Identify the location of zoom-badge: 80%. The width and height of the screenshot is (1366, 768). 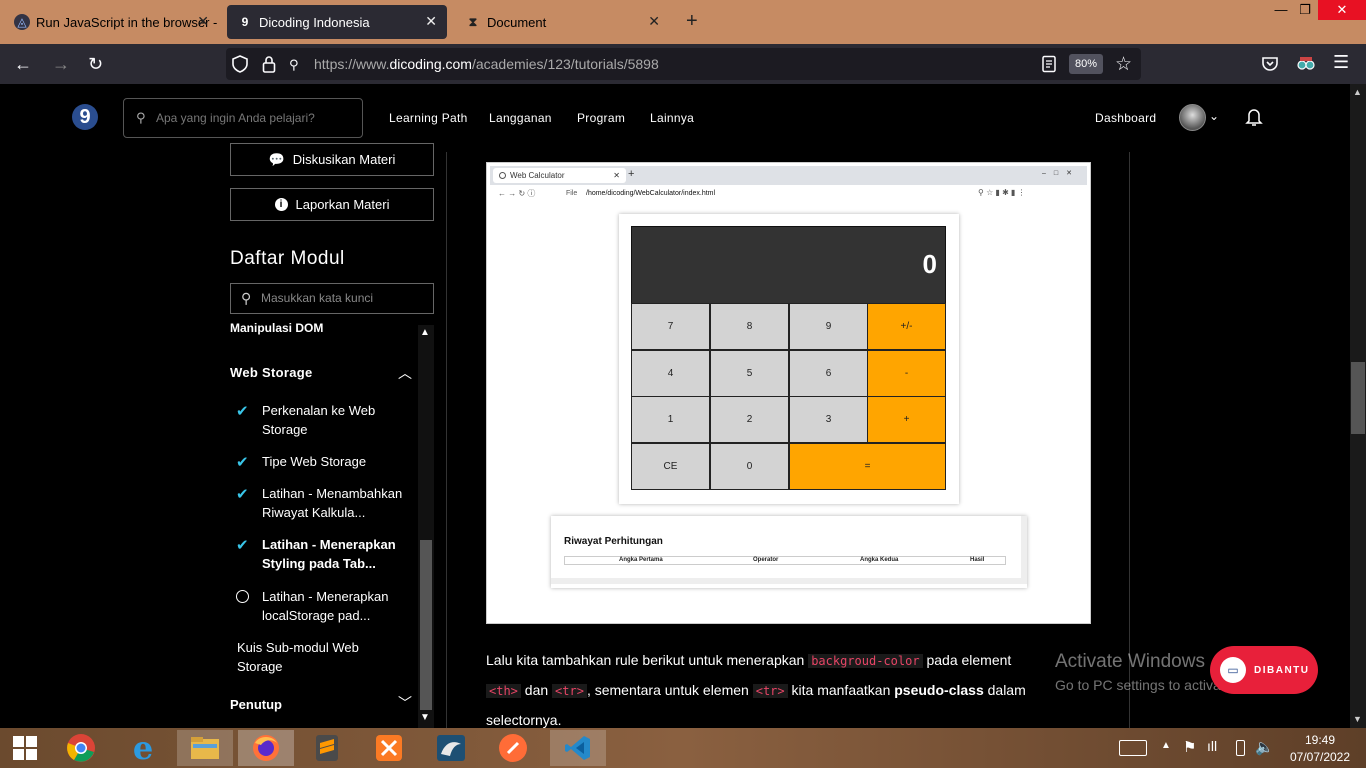
(1086, 64).